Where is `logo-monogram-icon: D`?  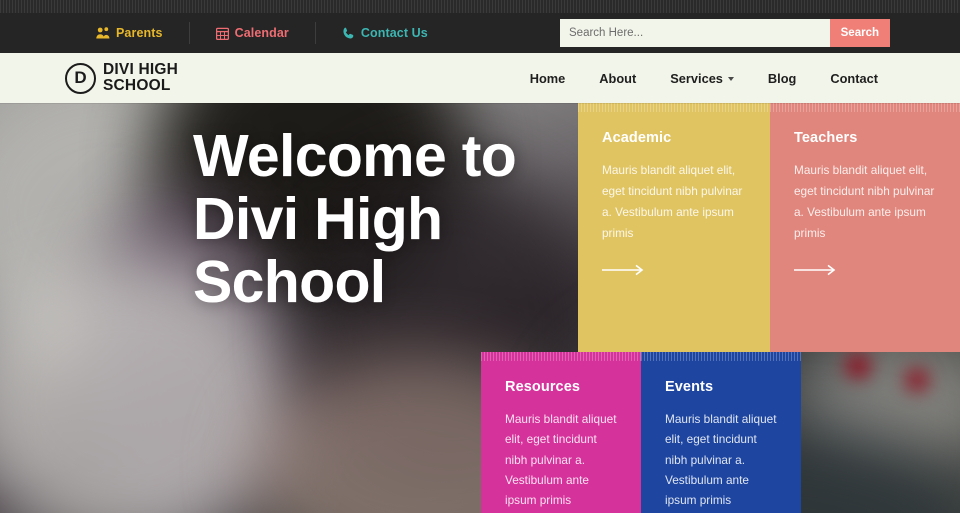 logo-monogram-icon: D is located at coordinates (80, 78).